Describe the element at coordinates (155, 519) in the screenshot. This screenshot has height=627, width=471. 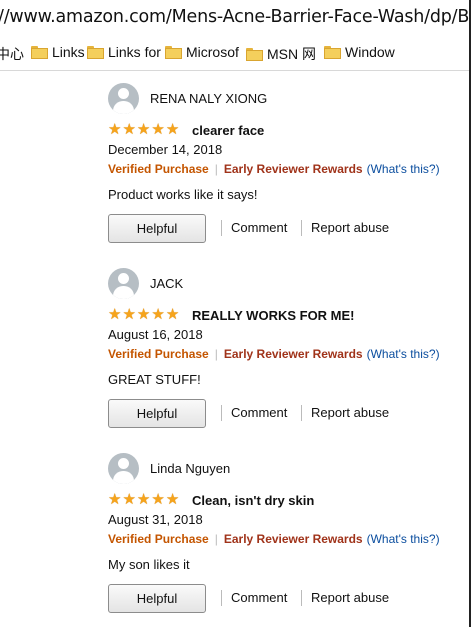
I see `review-date: August 31, 2018` at that location.